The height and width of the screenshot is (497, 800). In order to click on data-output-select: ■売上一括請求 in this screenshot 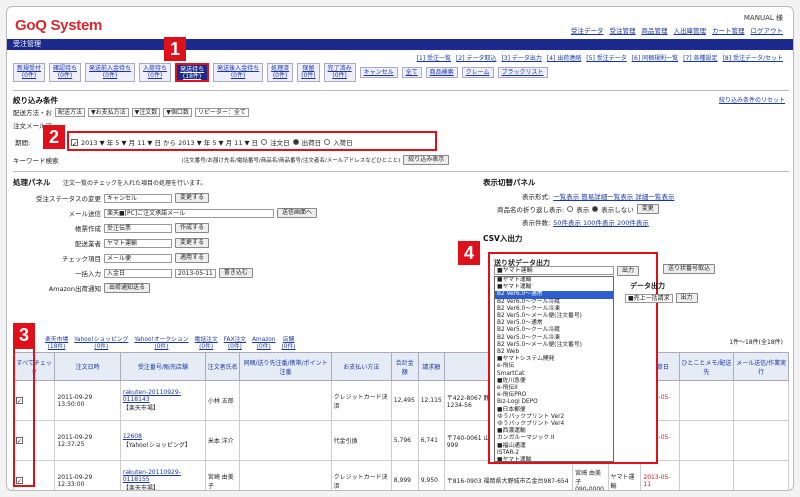, I will do `click(649, 298)`.